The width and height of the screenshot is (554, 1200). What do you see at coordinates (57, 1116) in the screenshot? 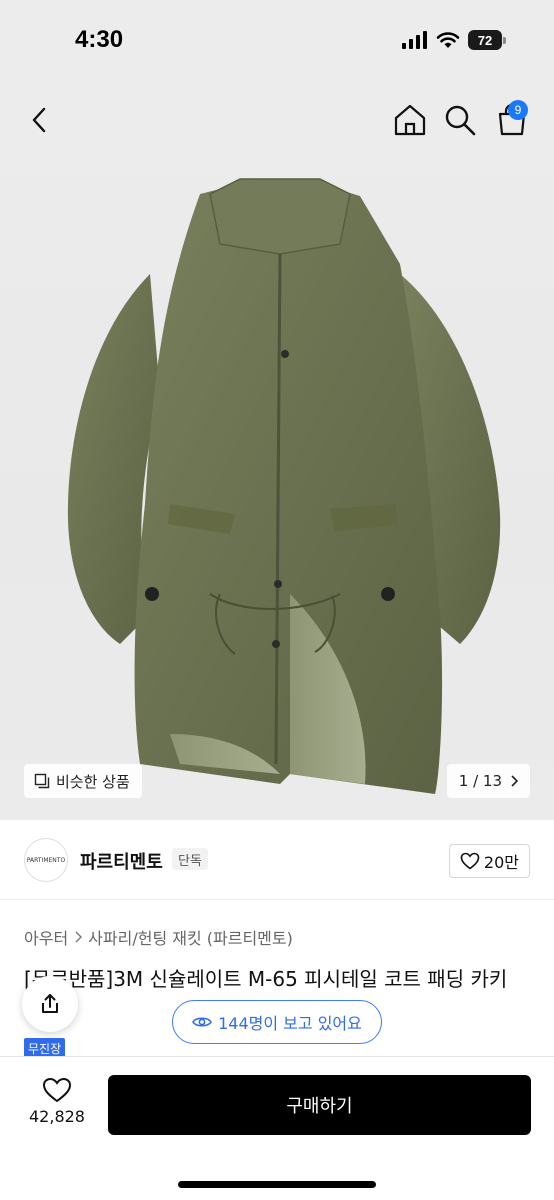
I see `wishlist-count: 42,828` at bounding box center [57, 1116].